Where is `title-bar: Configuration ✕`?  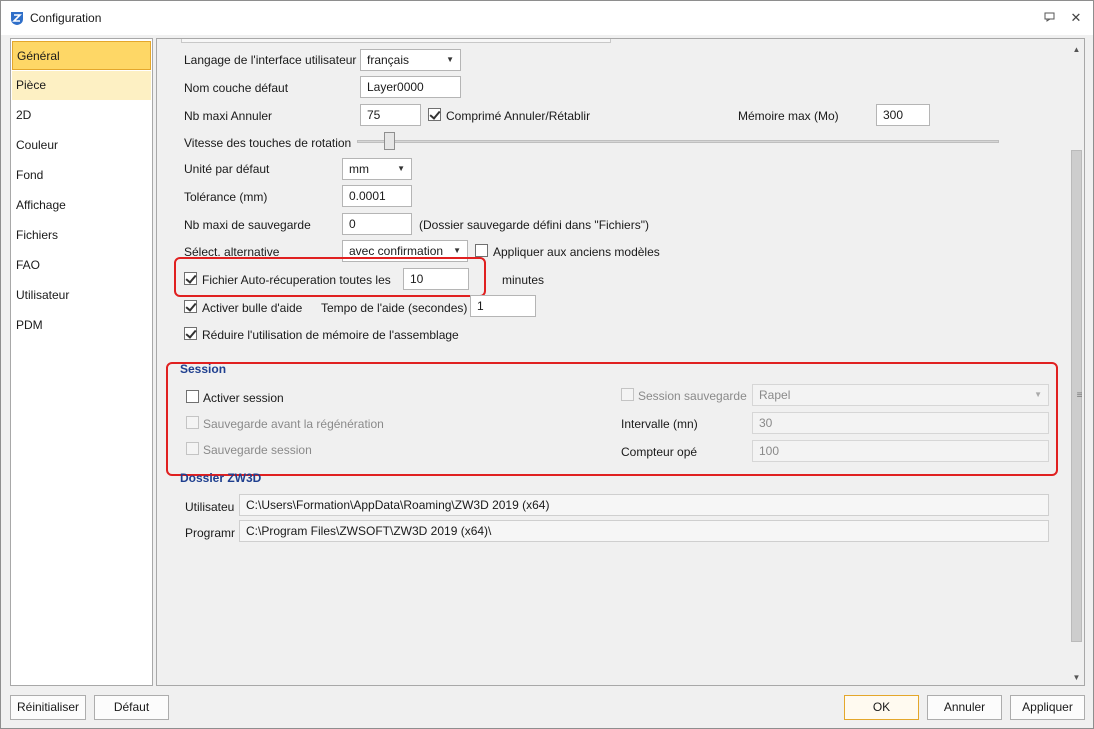 title-bar: Configuration ✕ is located at coordinates (547, 18).